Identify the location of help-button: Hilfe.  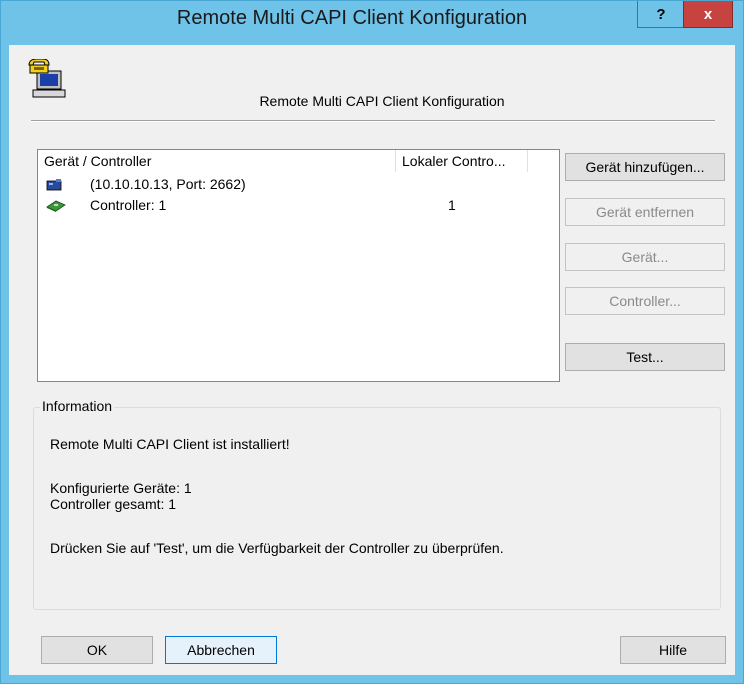
(673, 650).